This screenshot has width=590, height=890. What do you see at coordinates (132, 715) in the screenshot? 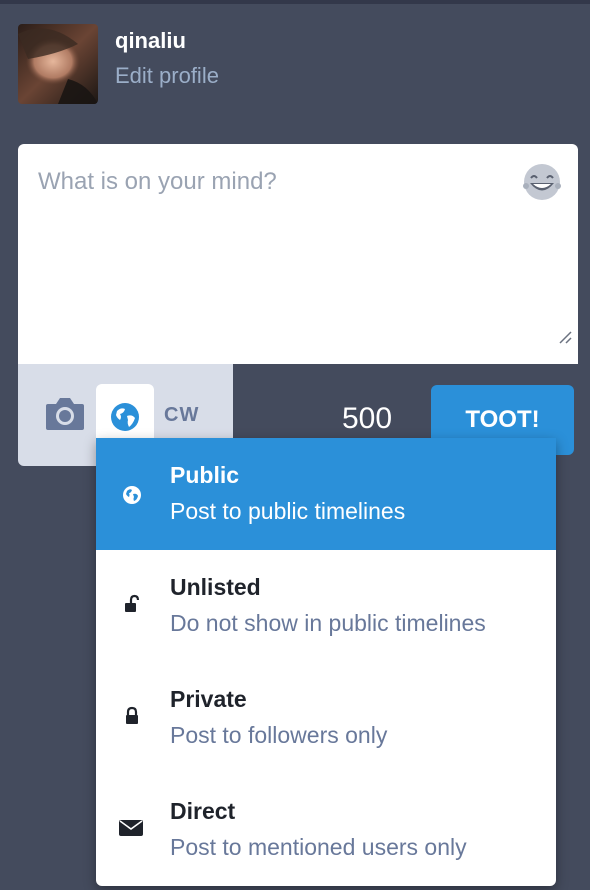
I see `lock-icon` at bounding box center [132, 715].